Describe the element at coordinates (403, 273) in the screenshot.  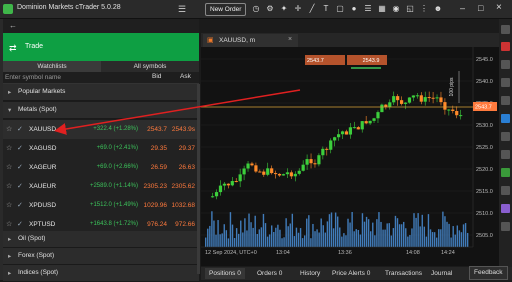
I see `tab-transactions: Transactions` at that location.